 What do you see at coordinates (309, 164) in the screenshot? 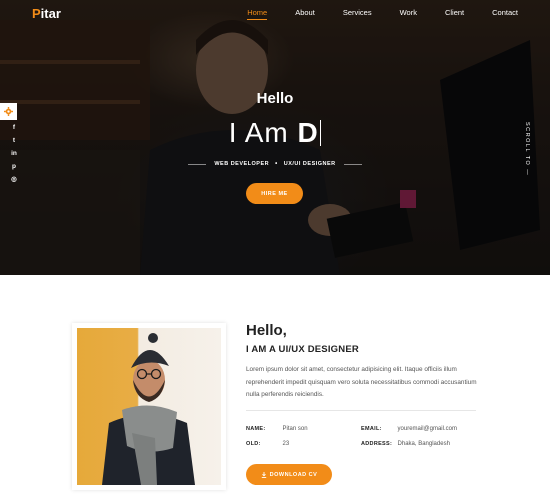
I see `role-uxui-designer: UX/UI DESIGNER` at bounding box center [309, 164].